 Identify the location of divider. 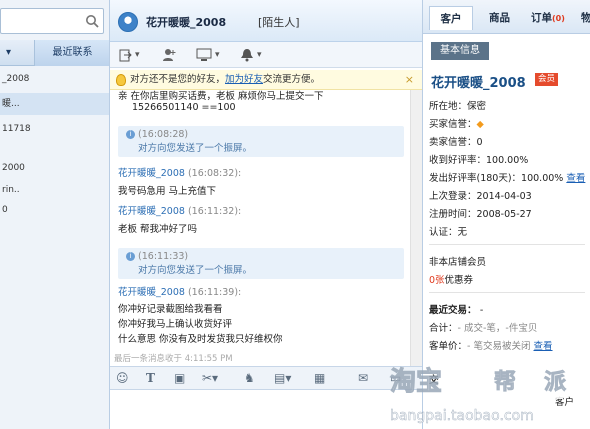
(507, 244).